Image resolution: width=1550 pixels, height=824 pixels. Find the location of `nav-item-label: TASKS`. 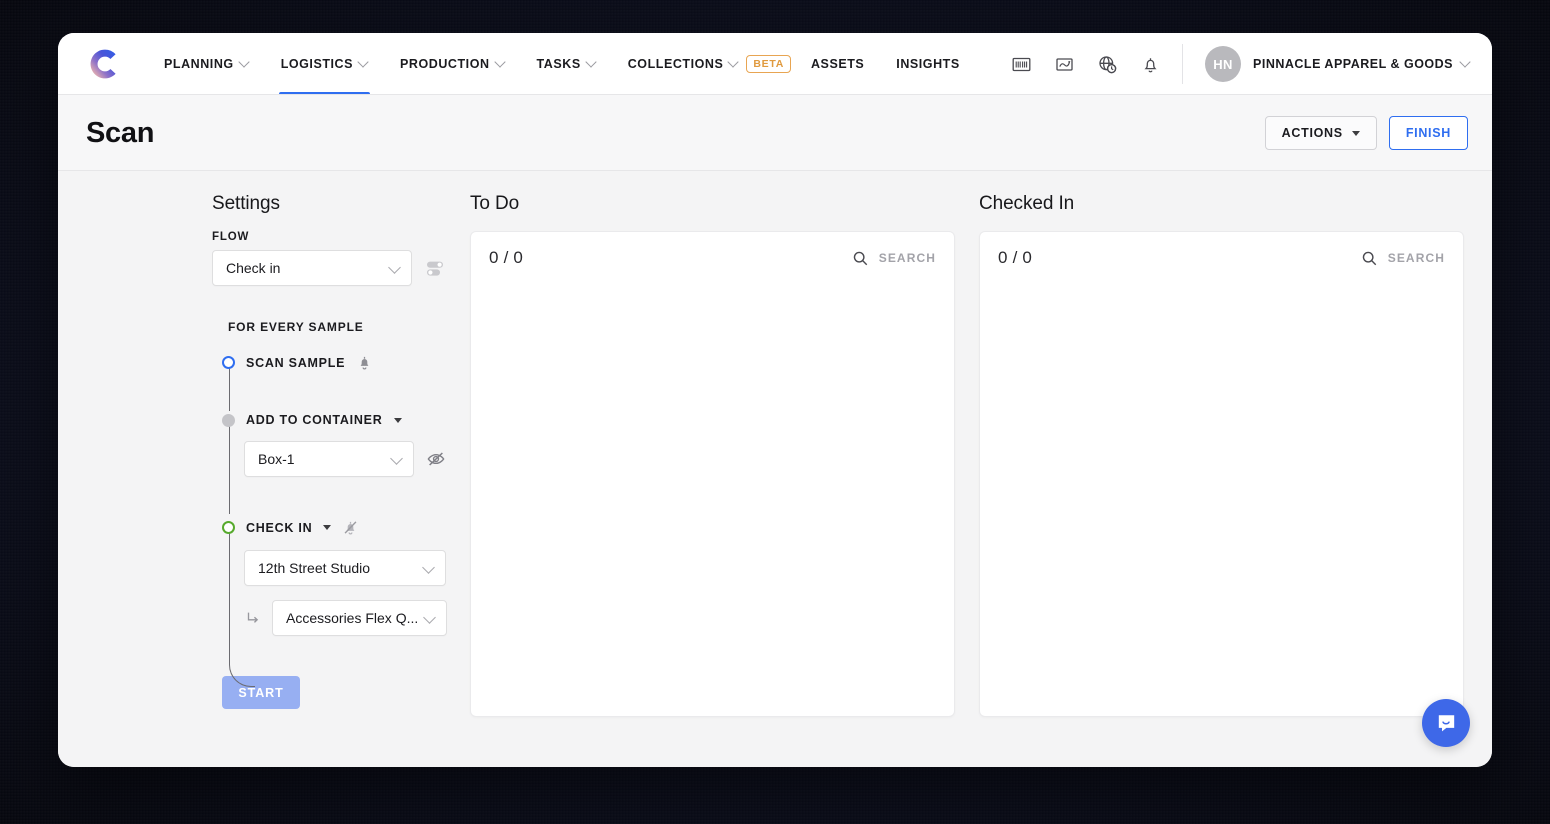

nav-item-label: TASKS is located at coordinates (558, 64).